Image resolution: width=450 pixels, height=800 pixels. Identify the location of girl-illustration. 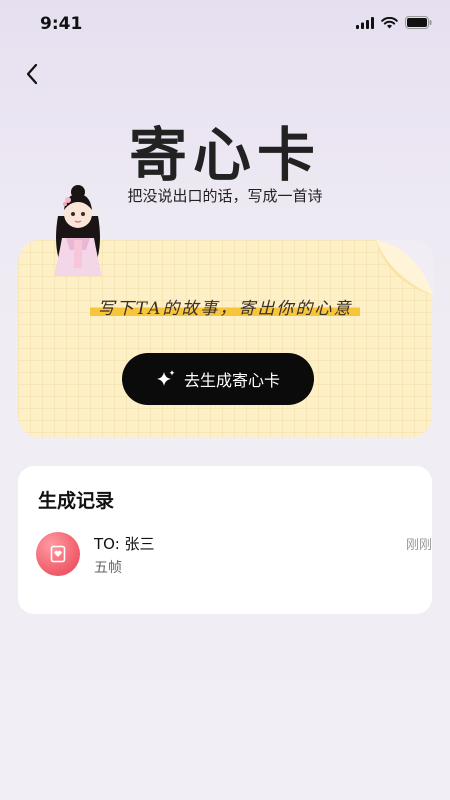
(78, 230).